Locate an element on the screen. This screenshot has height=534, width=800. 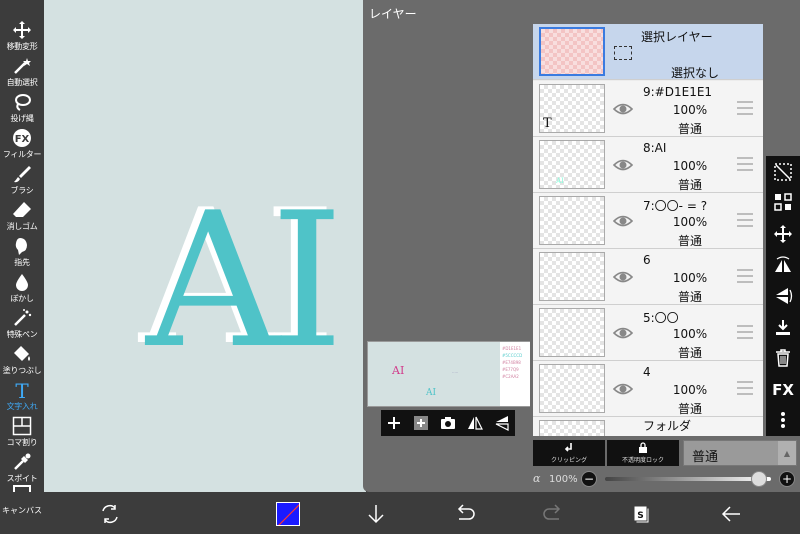
flip-preview-button is located at coordinates (475, 423).